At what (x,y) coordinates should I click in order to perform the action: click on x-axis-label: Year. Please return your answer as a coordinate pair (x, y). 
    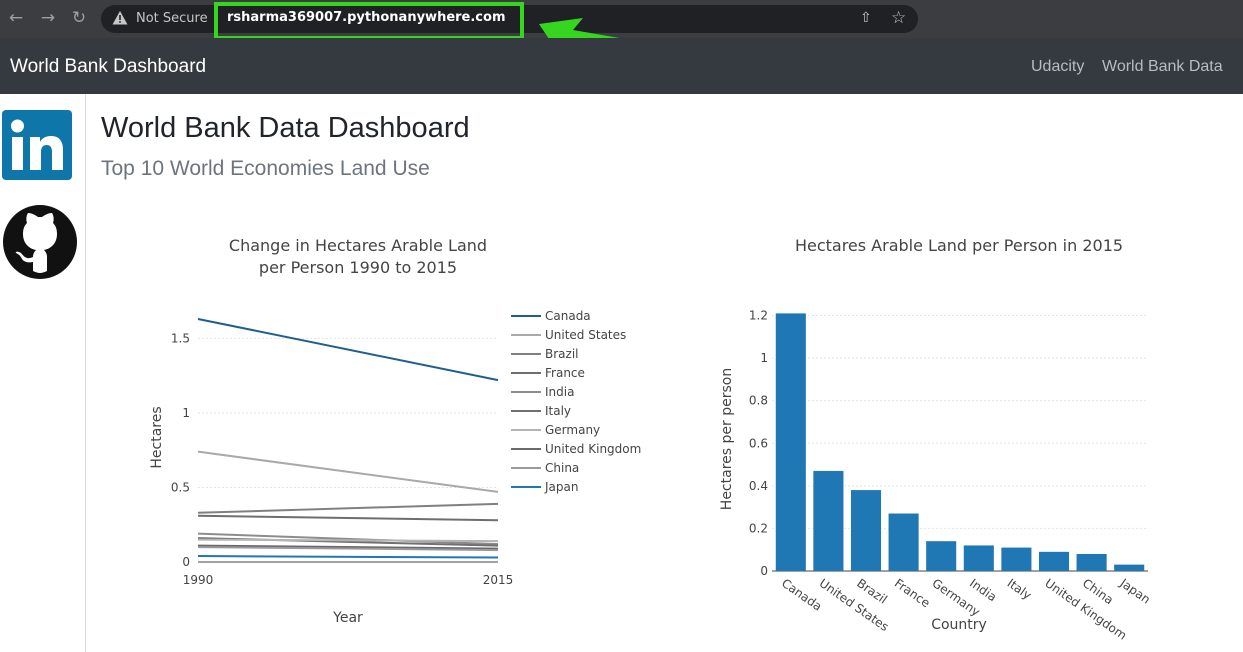
    Looking at the image, I should click on (347, 618).